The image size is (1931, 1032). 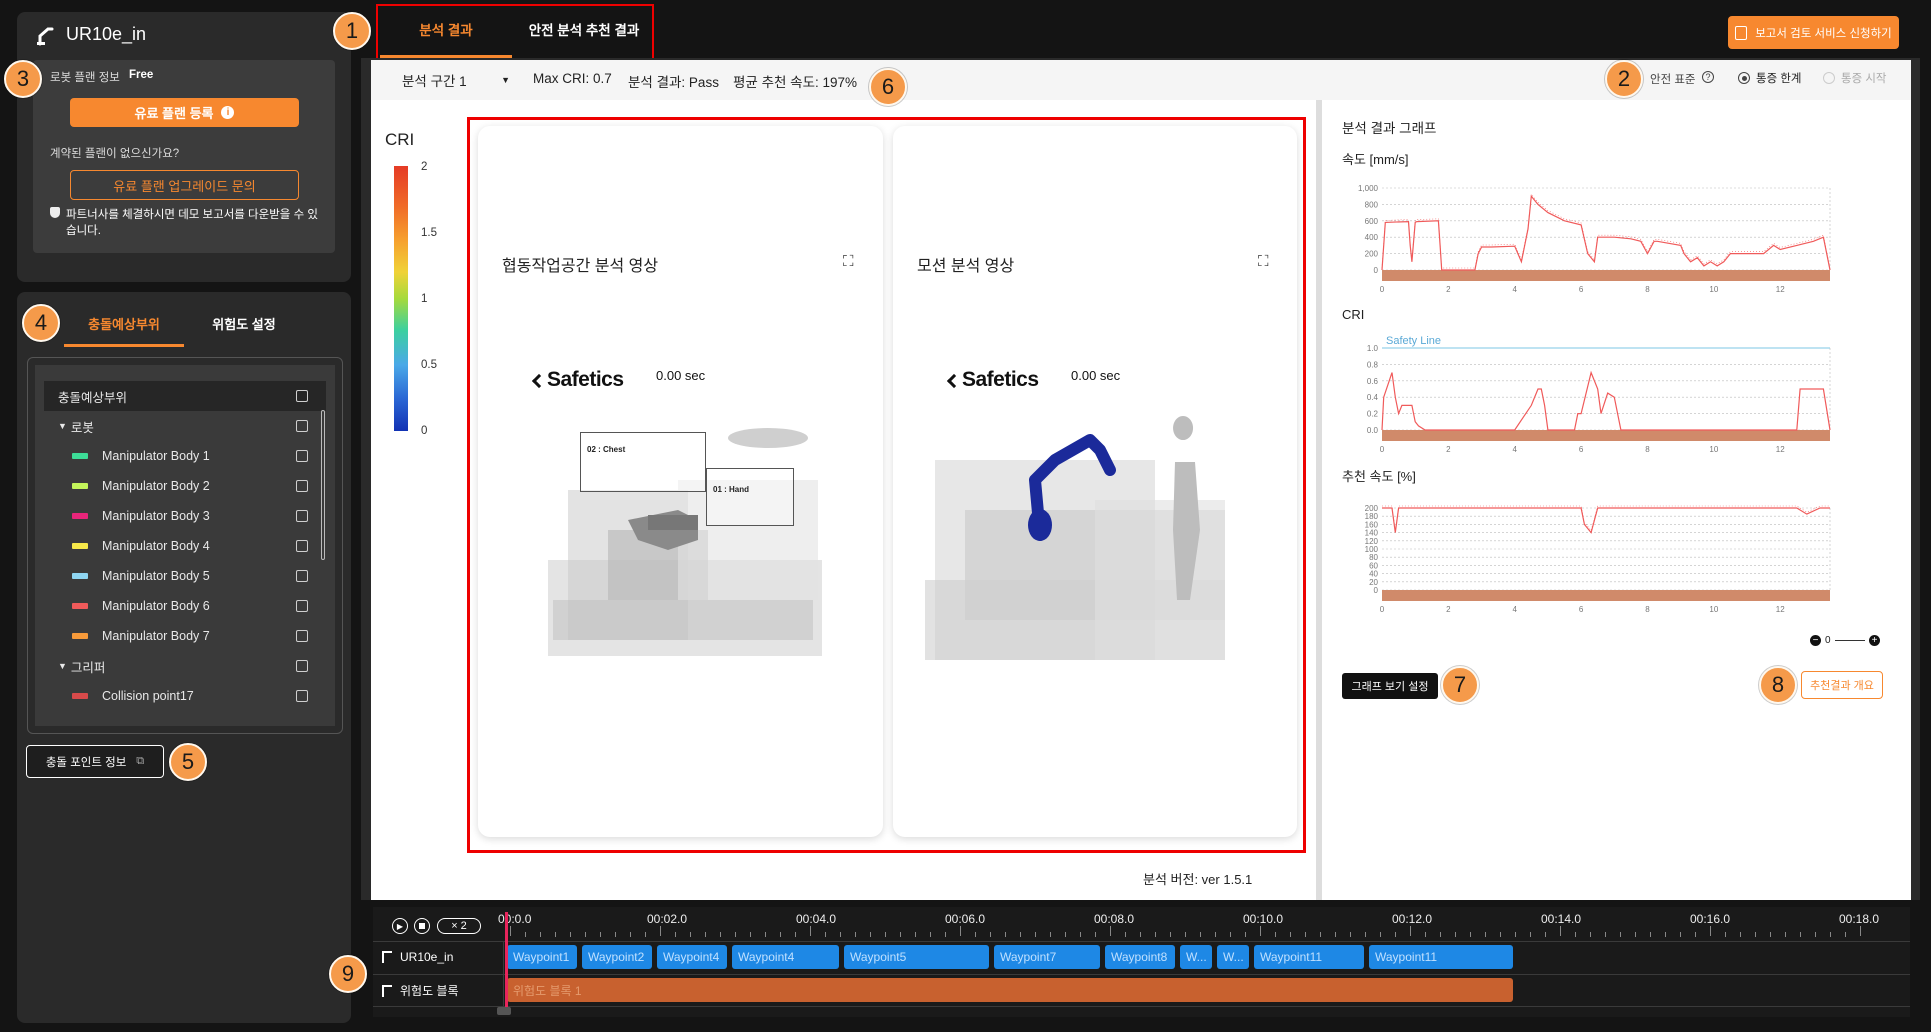 What do you see at coordinates (1390, 686) in the screenshot?
I see `graph-view-settings-button: 그래프 보기 설정` at bounding box center [1390, 686].